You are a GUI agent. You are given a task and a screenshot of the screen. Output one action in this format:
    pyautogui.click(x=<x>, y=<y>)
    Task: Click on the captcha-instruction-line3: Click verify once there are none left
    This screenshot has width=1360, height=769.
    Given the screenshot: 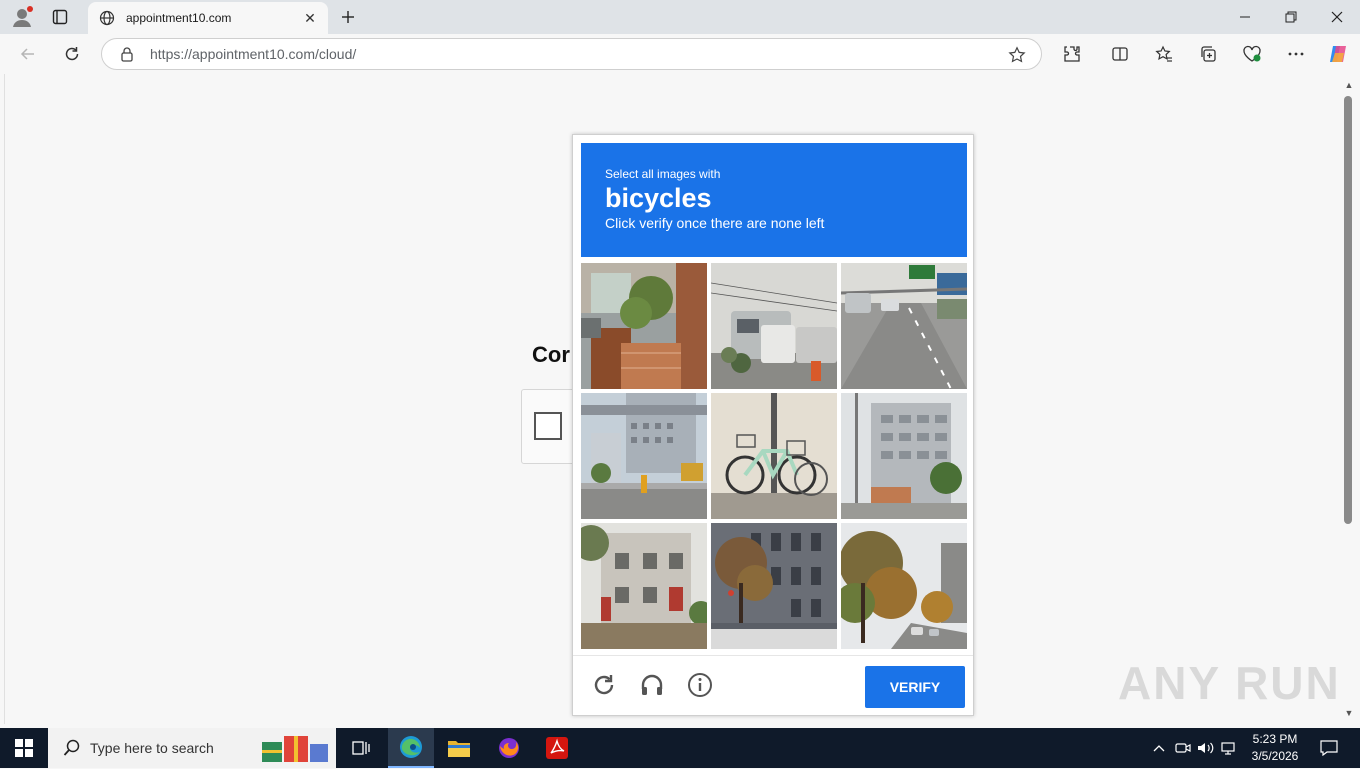 What is the action you would take?
    pyautogui.click(x=715, y=223)
    